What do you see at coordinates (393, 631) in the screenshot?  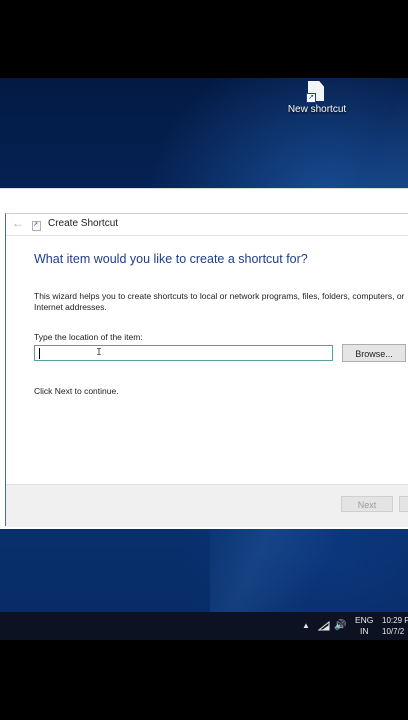 I see `clock-date: 10/7/2` at bounding box center [393, 631].